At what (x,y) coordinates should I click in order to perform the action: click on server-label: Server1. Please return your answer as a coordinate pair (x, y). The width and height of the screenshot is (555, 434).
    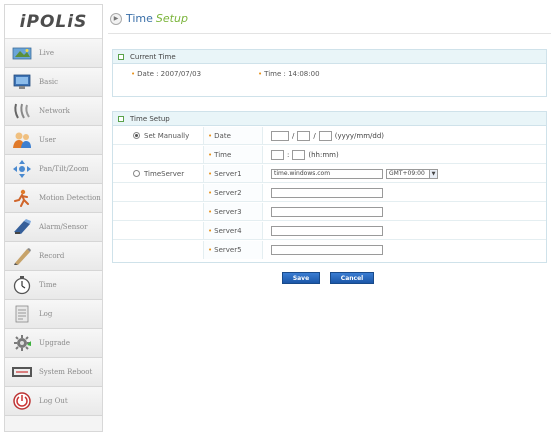
    Looking at the image, I should click on (228, 173).